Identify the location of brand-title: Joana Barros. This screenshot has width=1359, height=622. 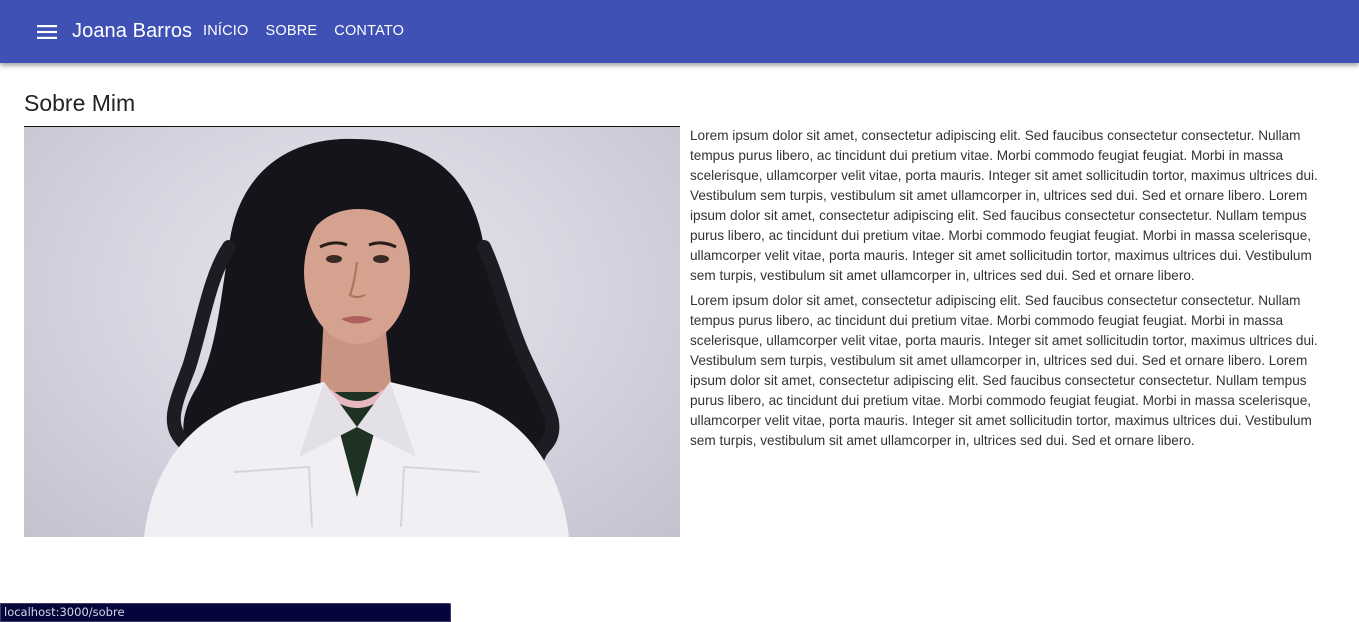
(132, 31).